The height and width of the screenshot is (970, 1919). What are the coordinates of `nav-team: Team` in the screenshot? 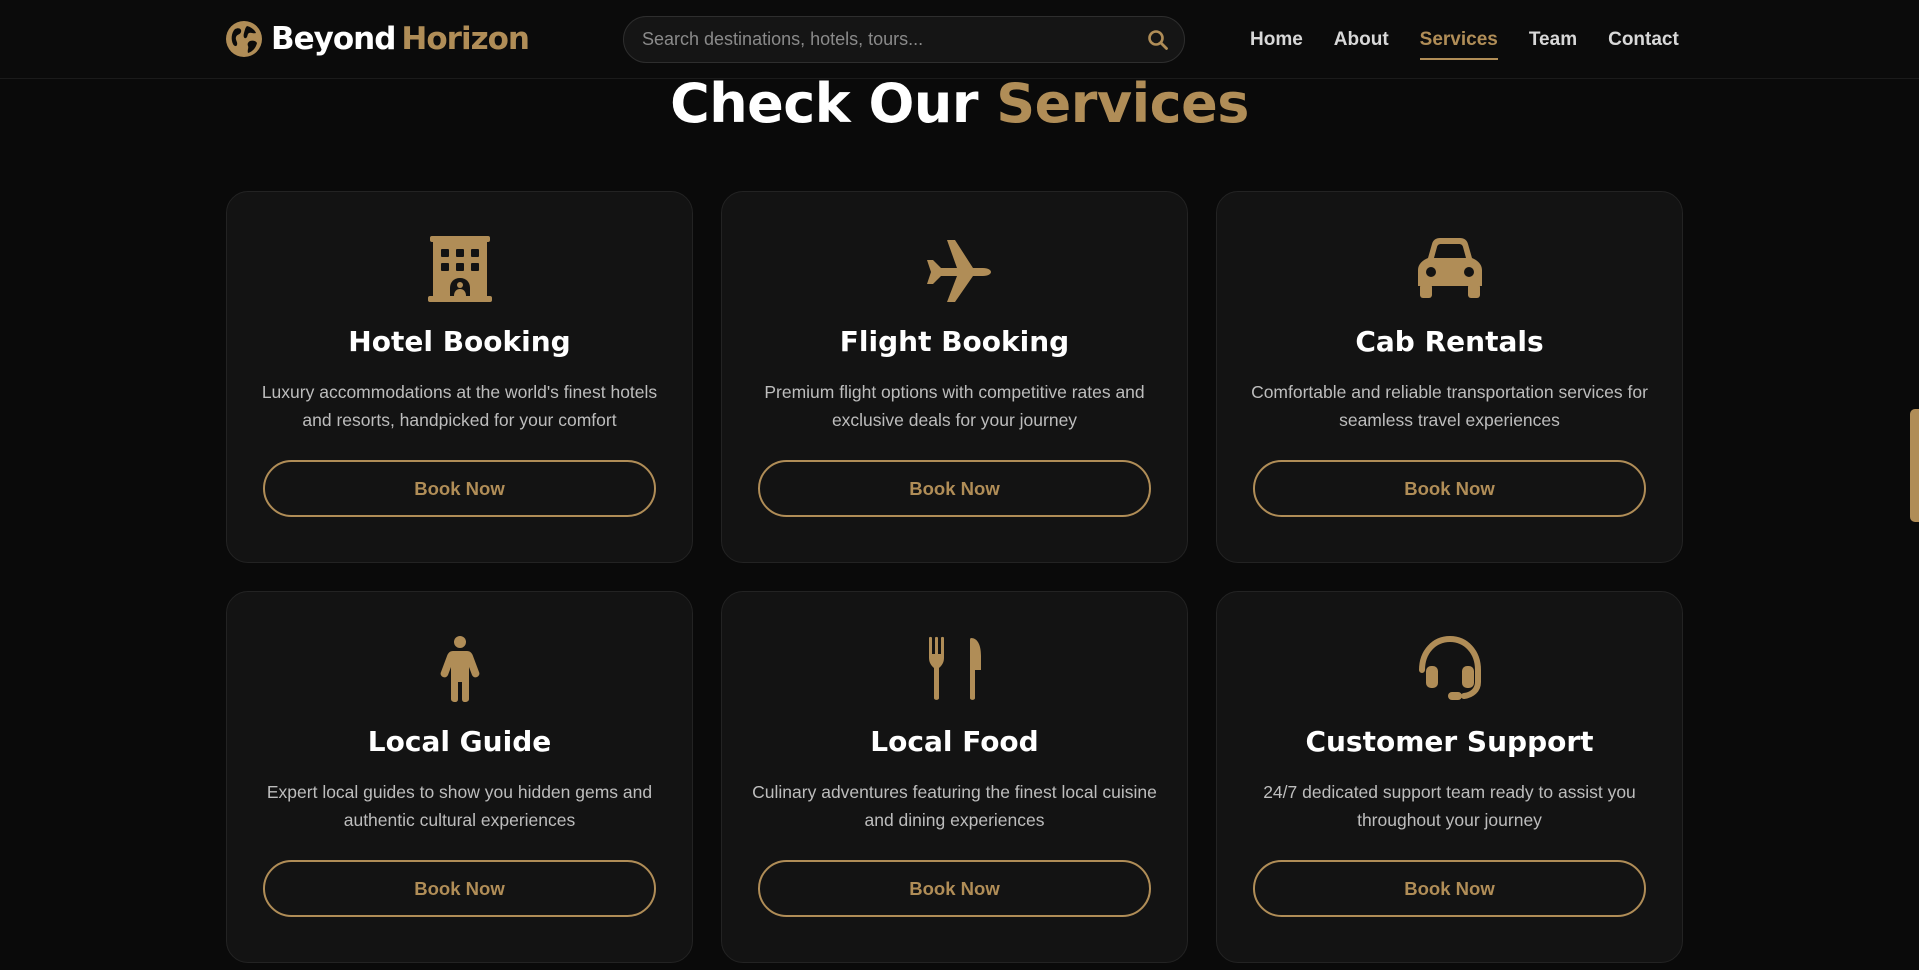 It's located at (1553, 40).